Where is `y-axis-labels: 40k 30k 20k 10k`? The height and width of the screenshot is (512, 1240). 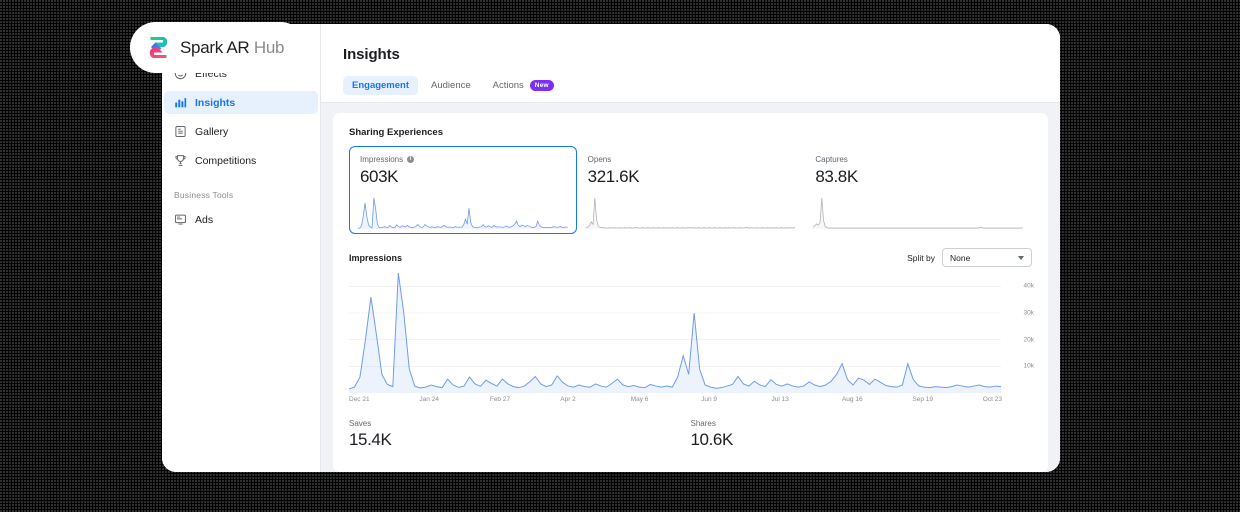 y-axis-labels: 40k 30k 20k 10k is located at coordinates (1021, 333).